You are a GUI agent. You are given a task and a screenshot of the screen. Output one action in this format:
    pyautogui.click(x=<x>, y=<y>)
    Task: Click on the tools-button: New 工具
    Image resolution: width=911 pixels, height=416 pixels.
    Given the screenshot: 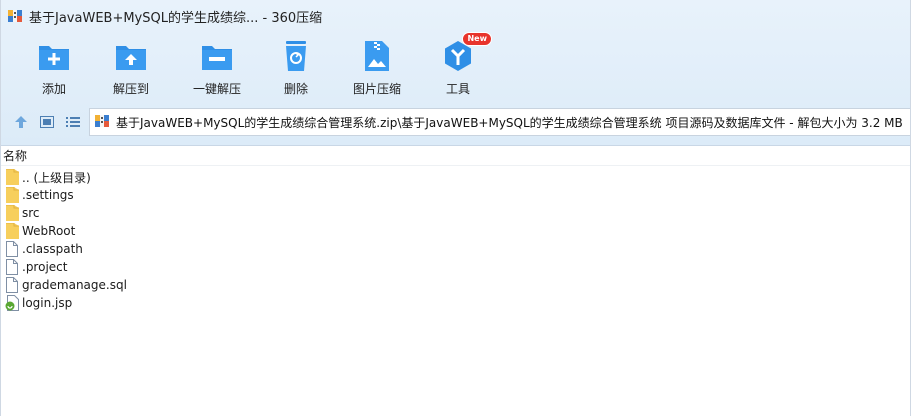 What is the action you would take?
    pyautogui.click(x=458, y=64)
    